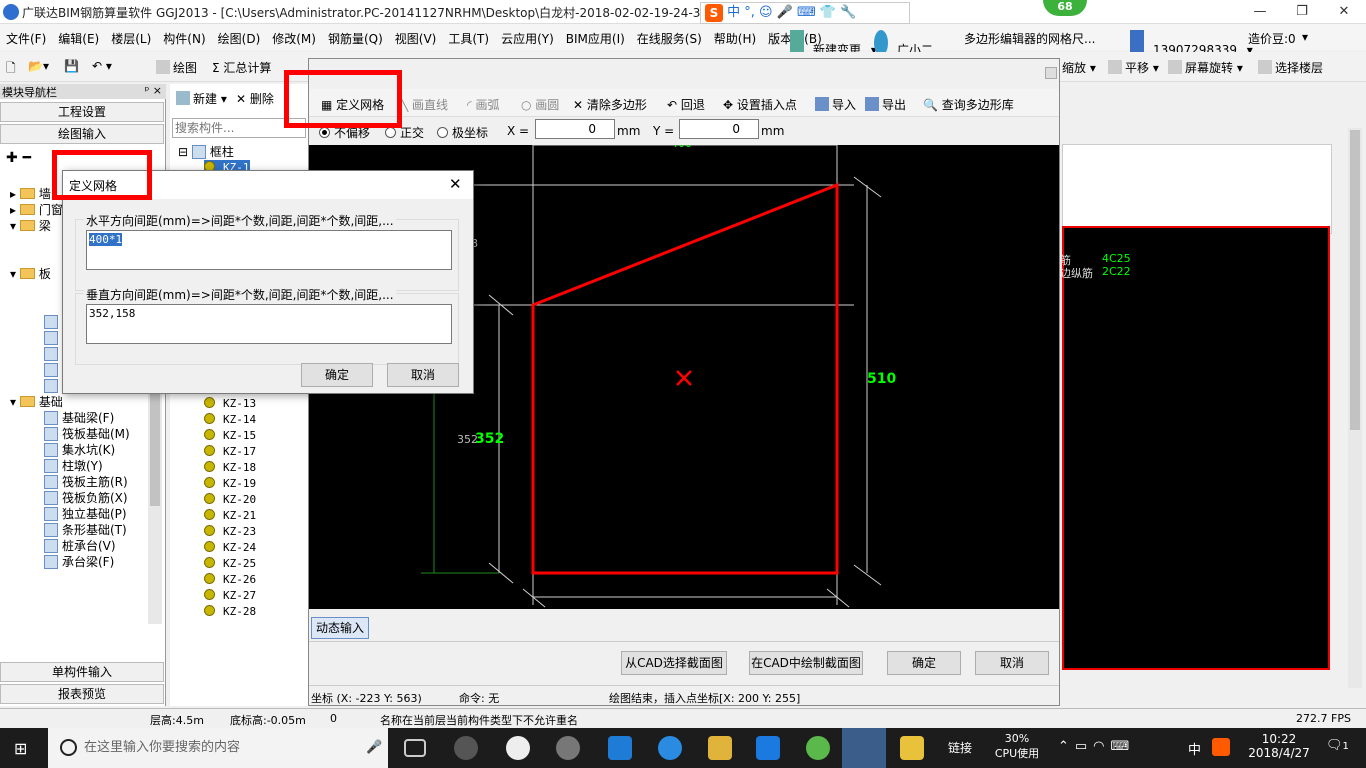 The image size is (1366, 768). I want to click on menu-modify: 修改(M), so click(294, 37).